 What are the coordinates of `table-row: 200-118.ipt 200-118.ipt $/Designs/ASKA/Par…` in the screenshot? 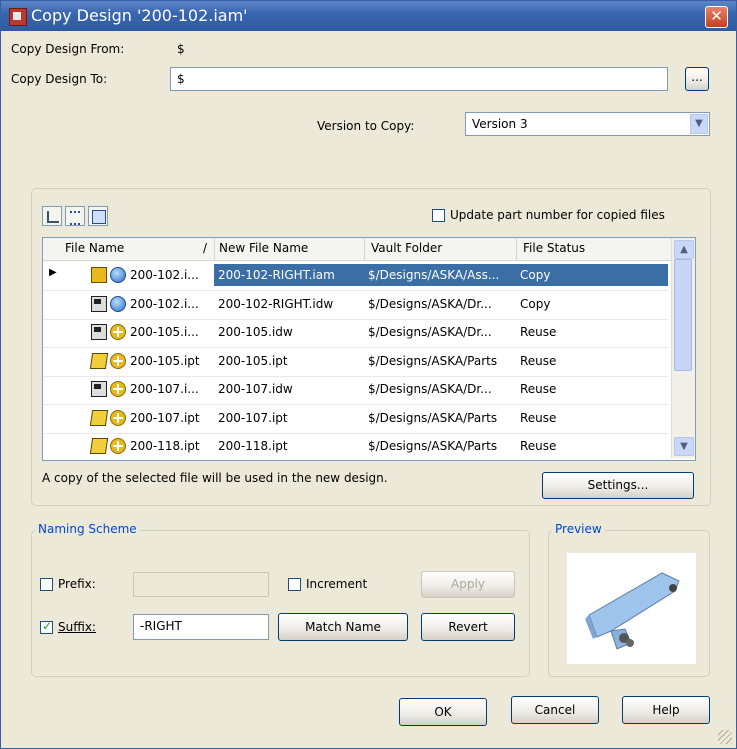 It's located at (355, 447).